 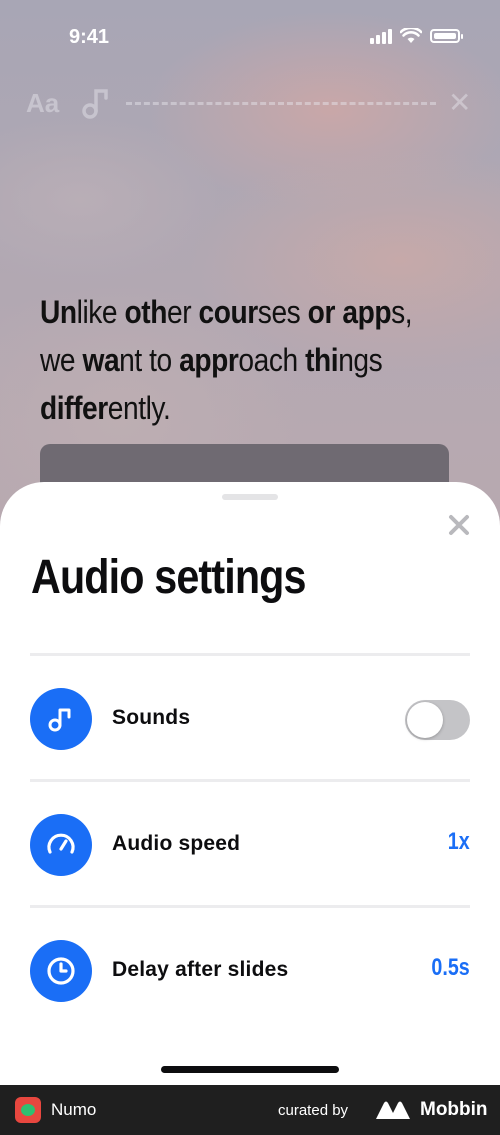 What do you see at coordinates (209, 360) in the screenshot?
I see `headline-segment: appr` at bounding box center [209, 360].